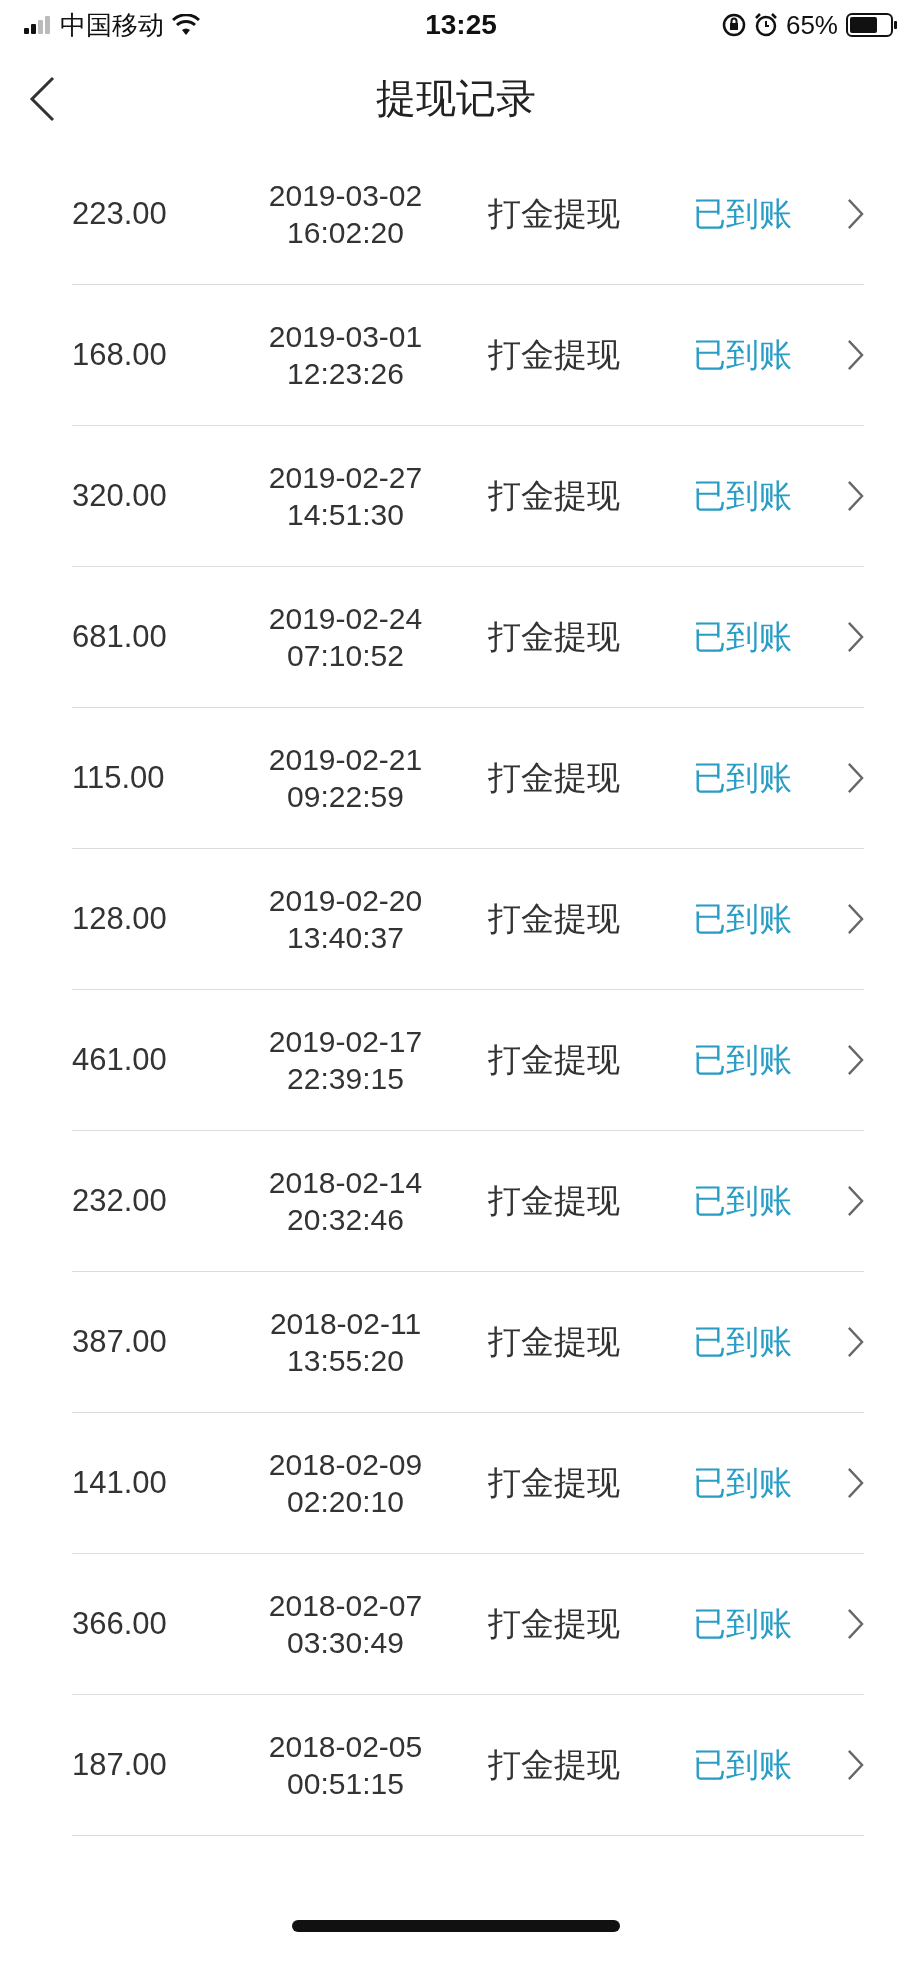 This screenshot has width=912, height=1975. Describe the element at coordinates (345, 1784) in the screenshot. I see `time-text: 00:51:15` at that location.